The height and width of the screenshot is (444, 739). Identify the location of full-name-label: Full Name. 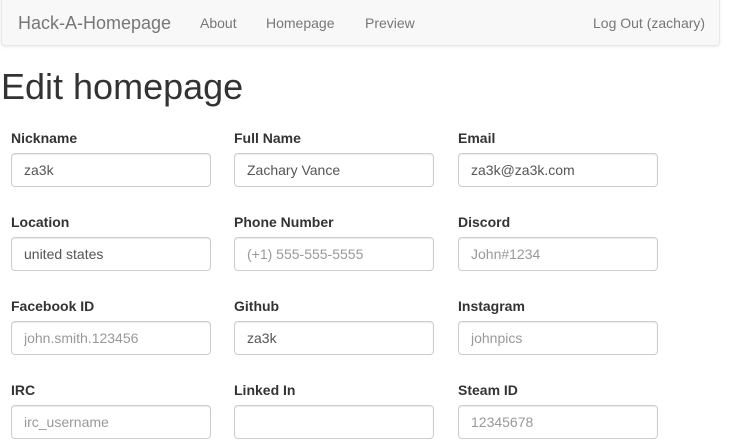
(267, 138).